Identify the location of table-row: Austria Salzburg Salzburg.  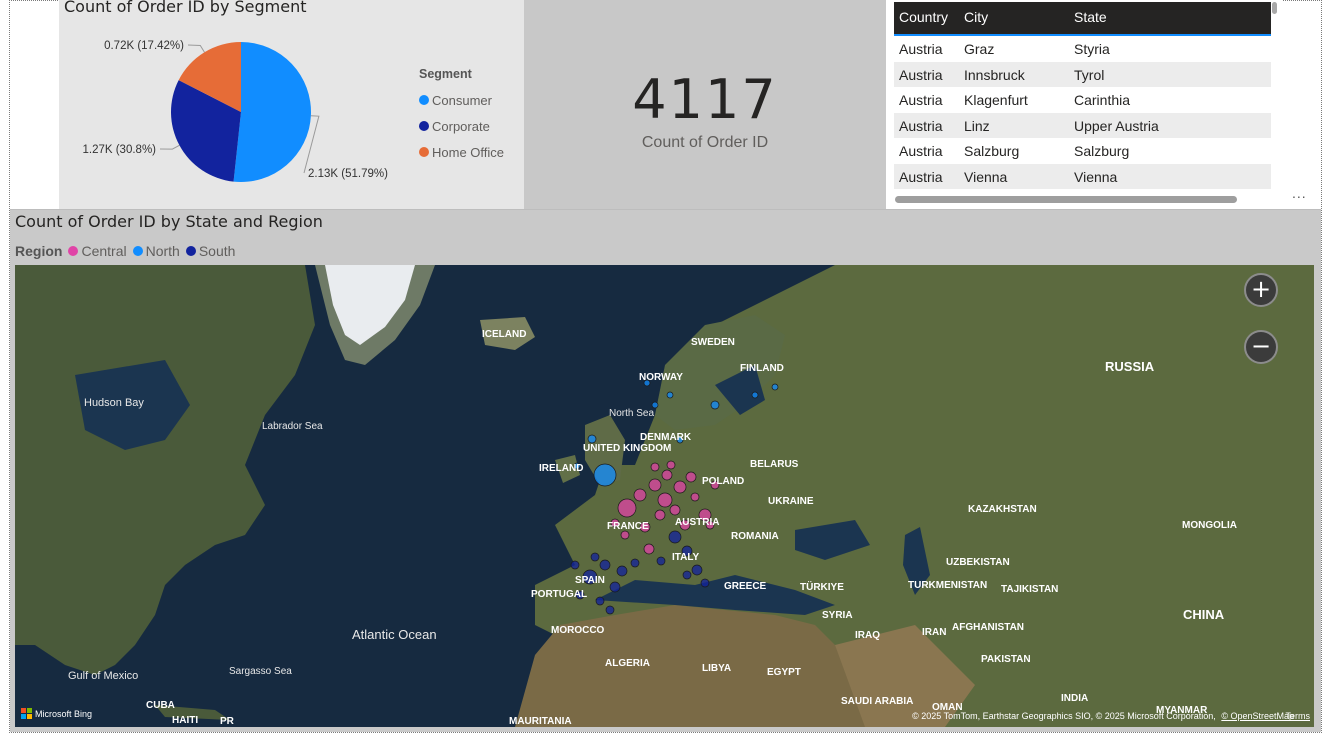
(1082, 151).